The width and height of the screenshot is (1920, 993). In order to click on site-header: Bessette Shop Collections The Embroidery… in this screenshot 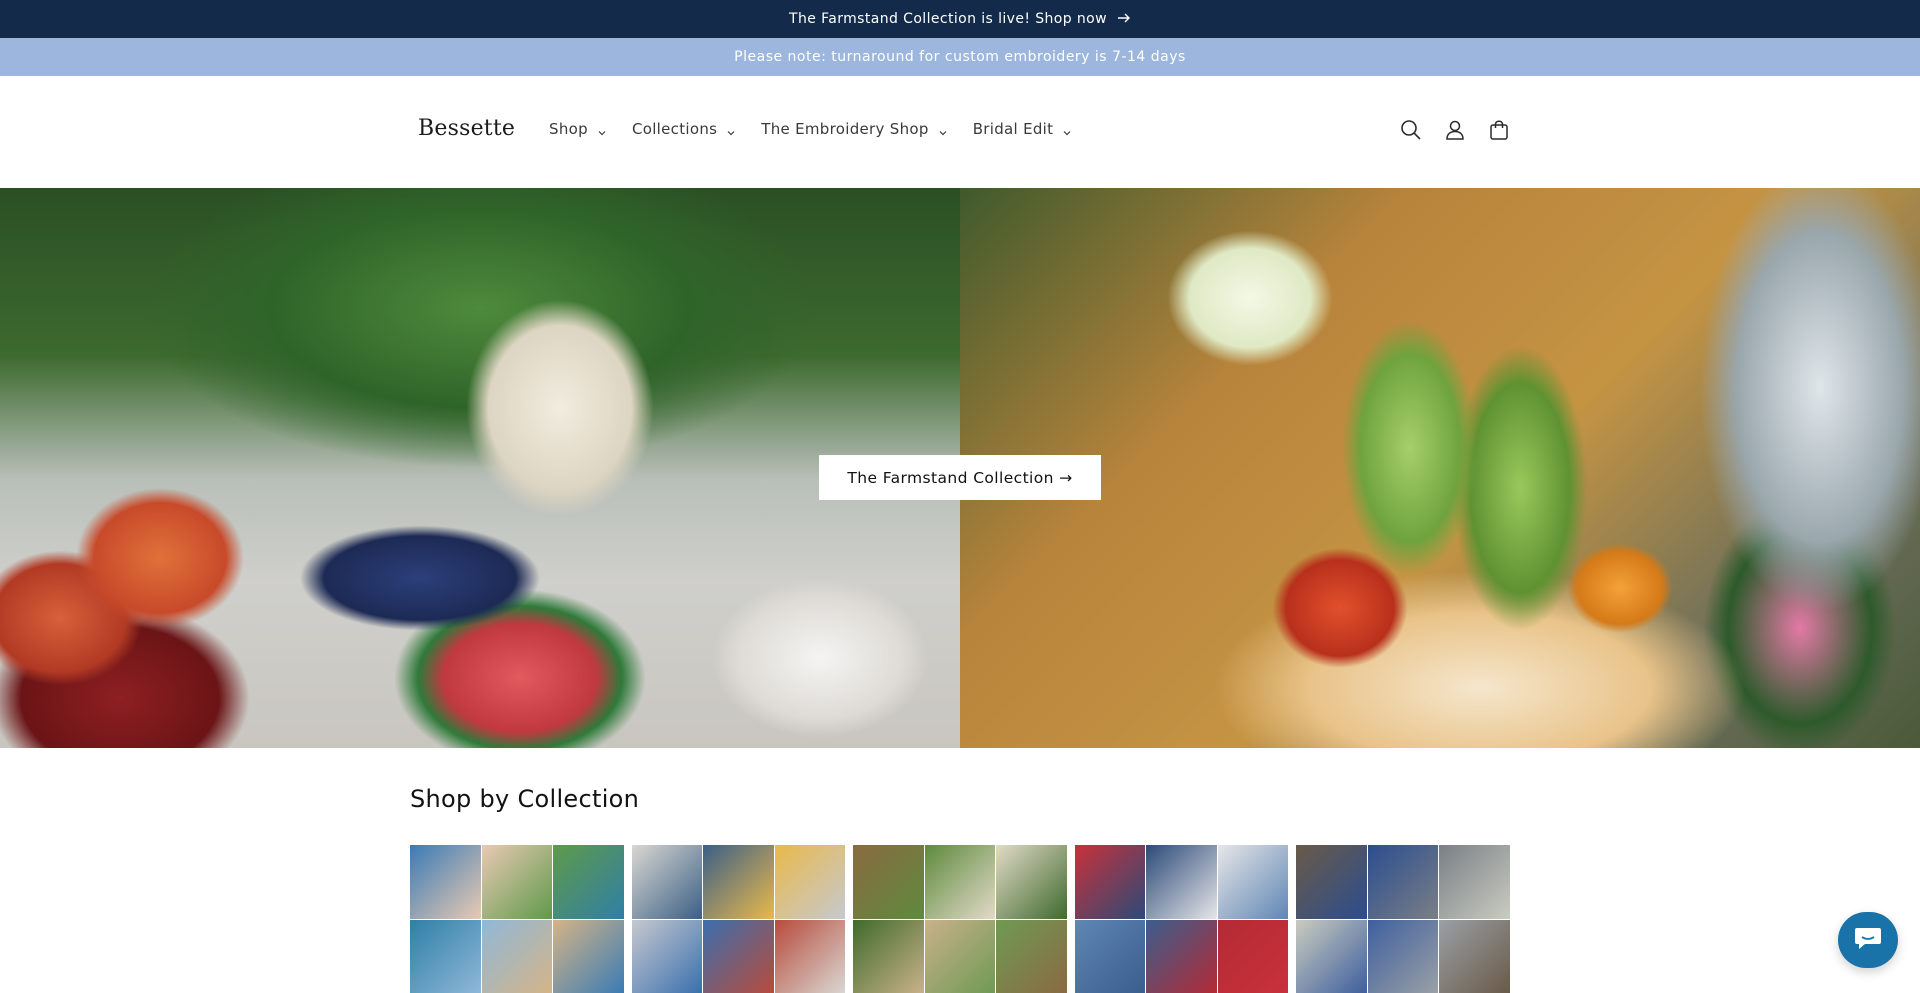, I will do `click(960, 132)`.